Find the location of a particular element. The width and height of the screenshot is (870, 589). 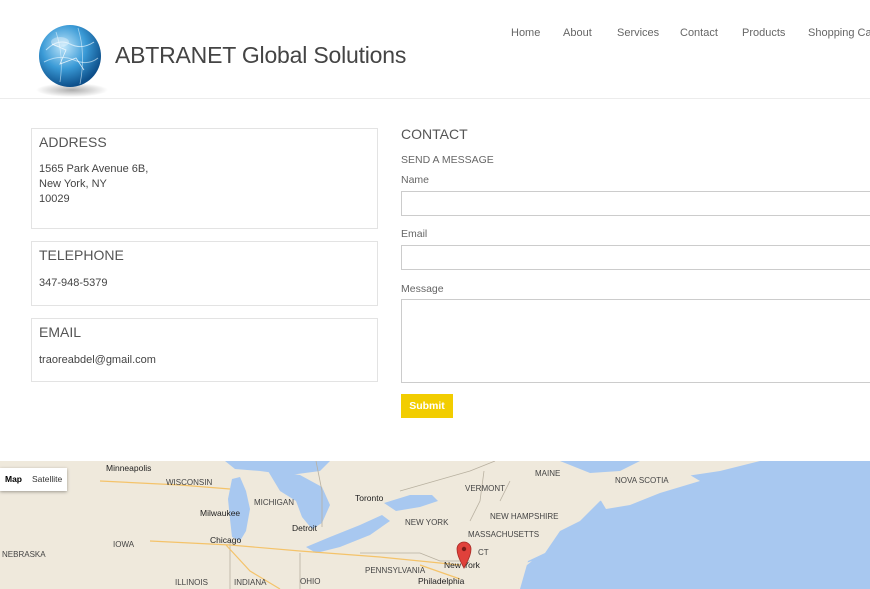

submit-button: Submit is located at coordinates (427, 406).